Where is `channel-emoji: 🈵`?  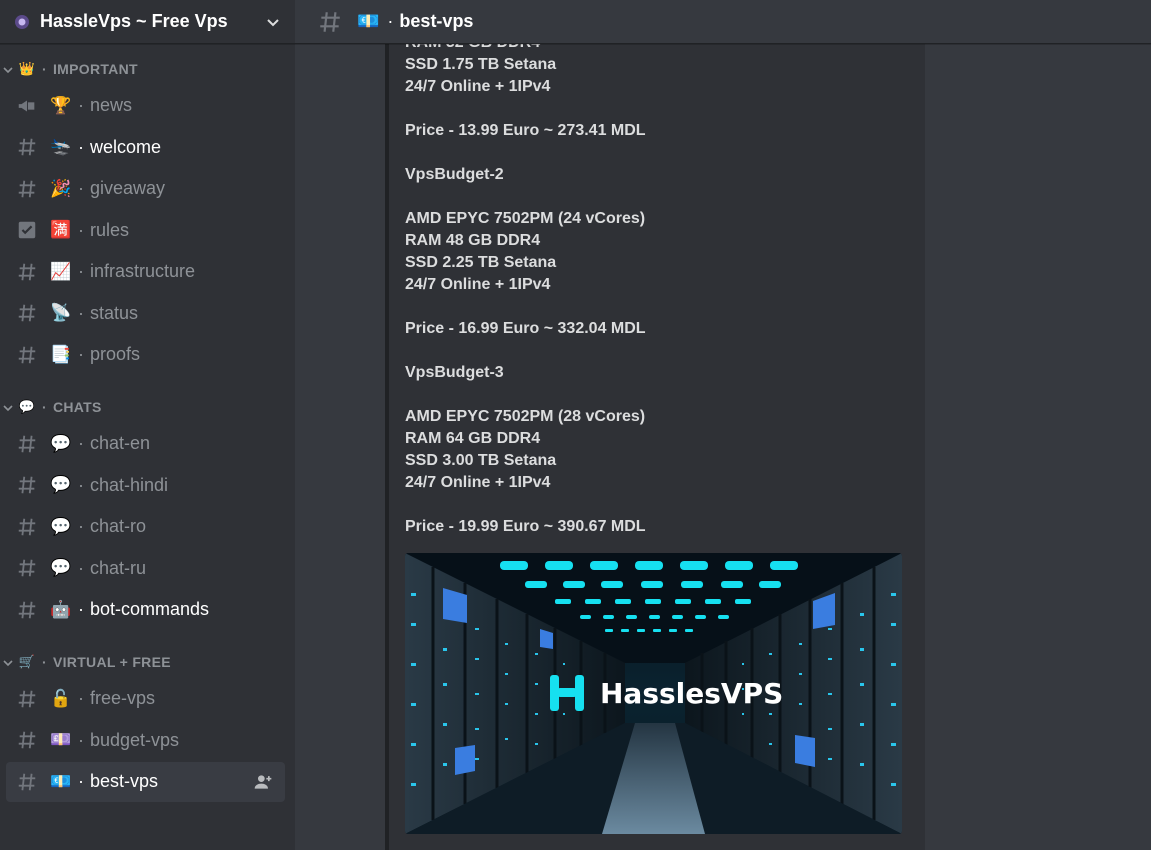 channel-emoji: 🈵 is located at coordinates (61, 229).